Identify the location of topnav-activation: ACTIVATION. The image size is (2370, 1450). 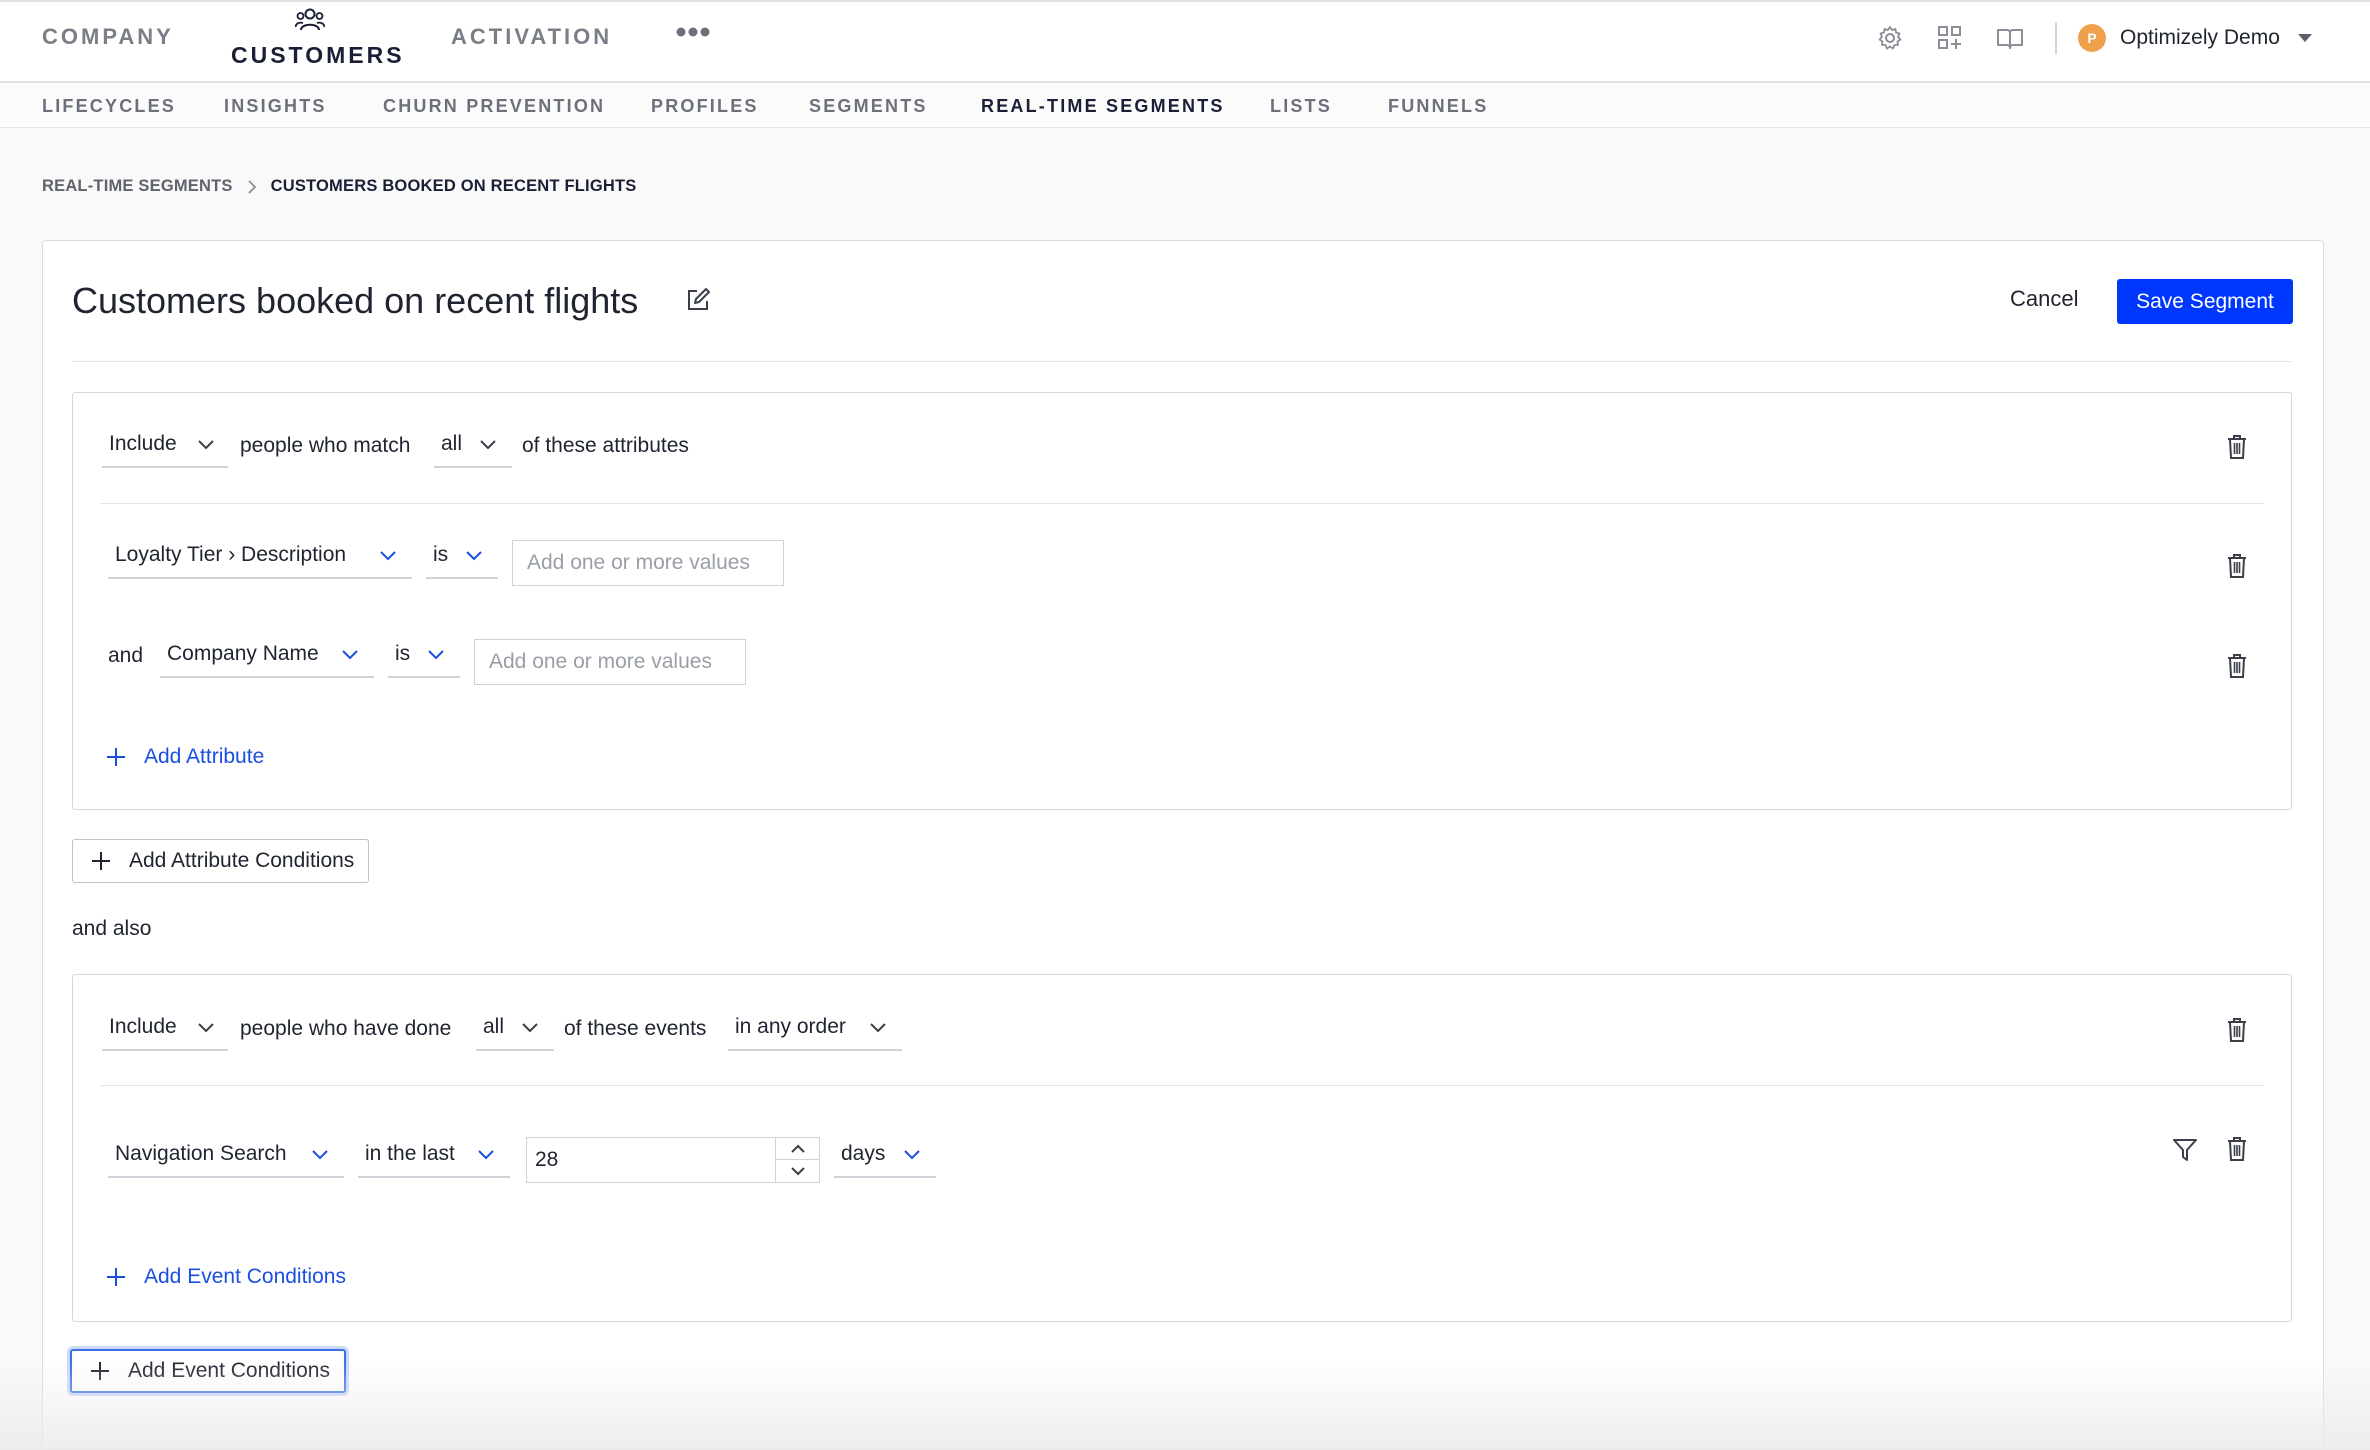
(531, 37).